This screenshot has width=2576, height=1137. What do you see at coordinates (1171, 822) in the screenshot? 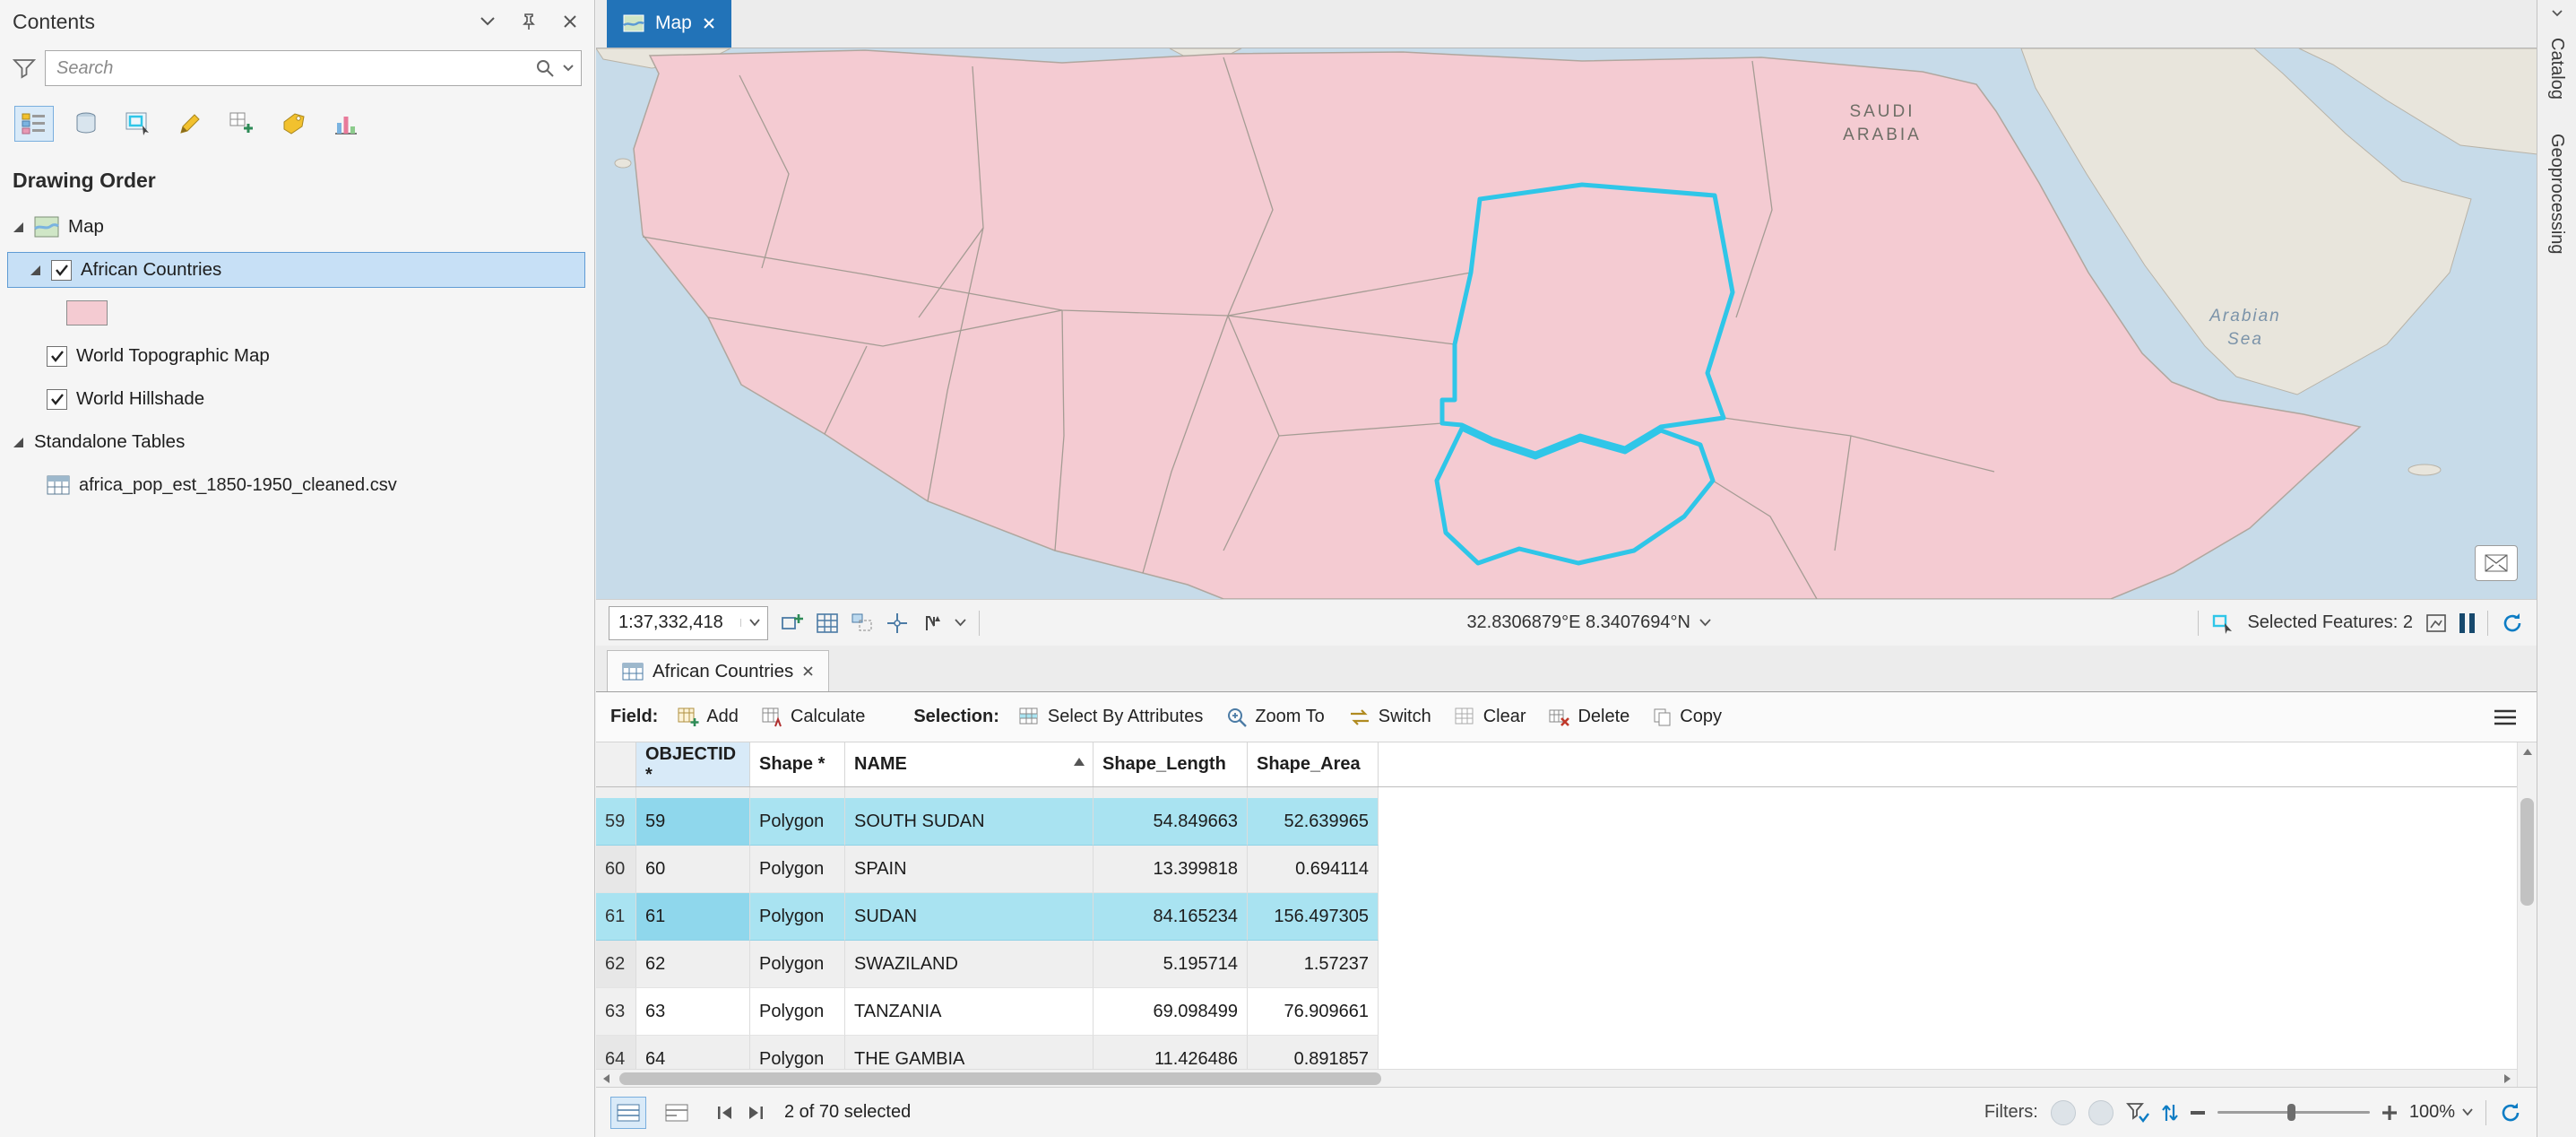
I see `shape-length-cell: 54.849663` at bounding box center [1171, 822].